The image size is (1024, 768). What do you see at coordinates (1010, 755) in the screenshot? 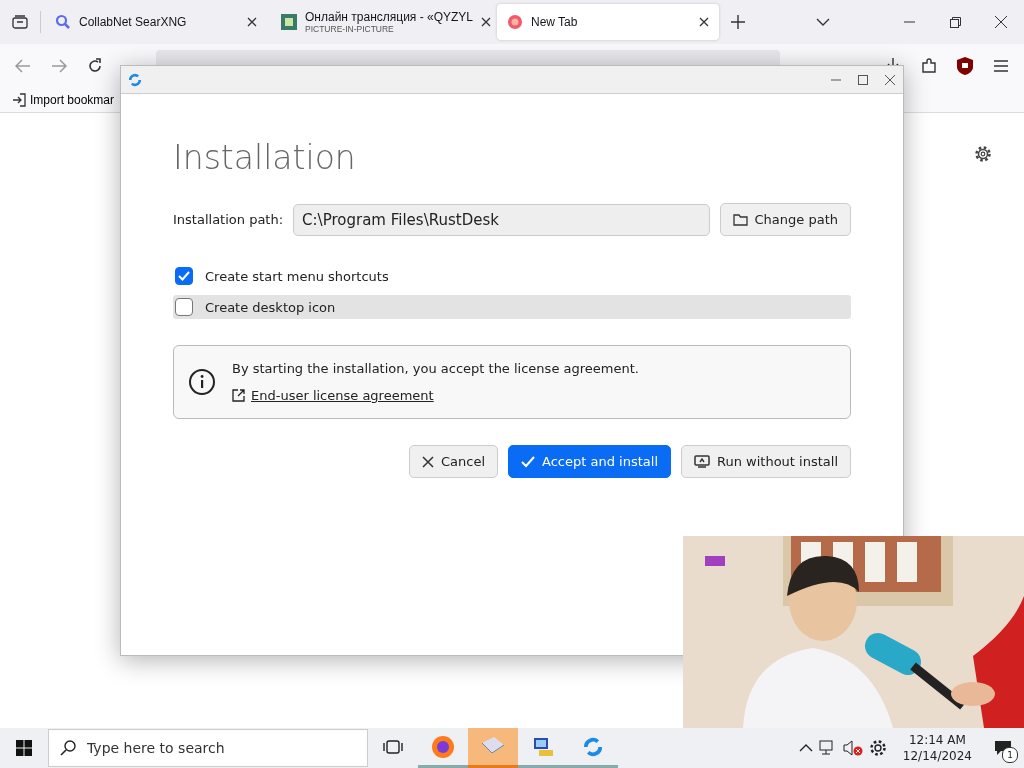
I see `notification-count: 1` at bounding box center [1010, 755].